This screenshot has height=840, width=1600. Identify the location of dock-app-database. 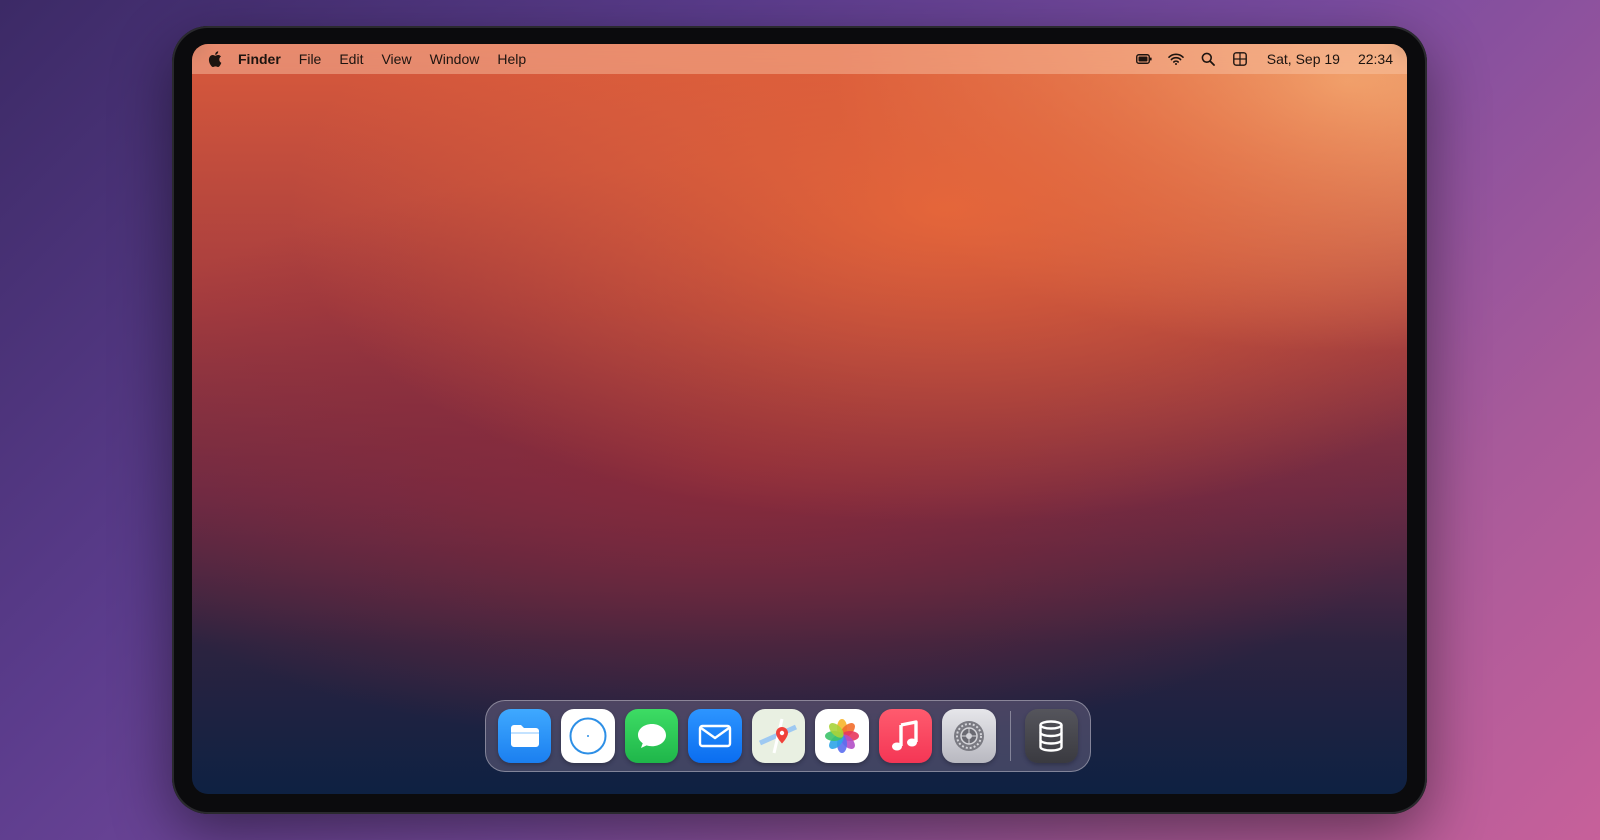
(1051, 736).